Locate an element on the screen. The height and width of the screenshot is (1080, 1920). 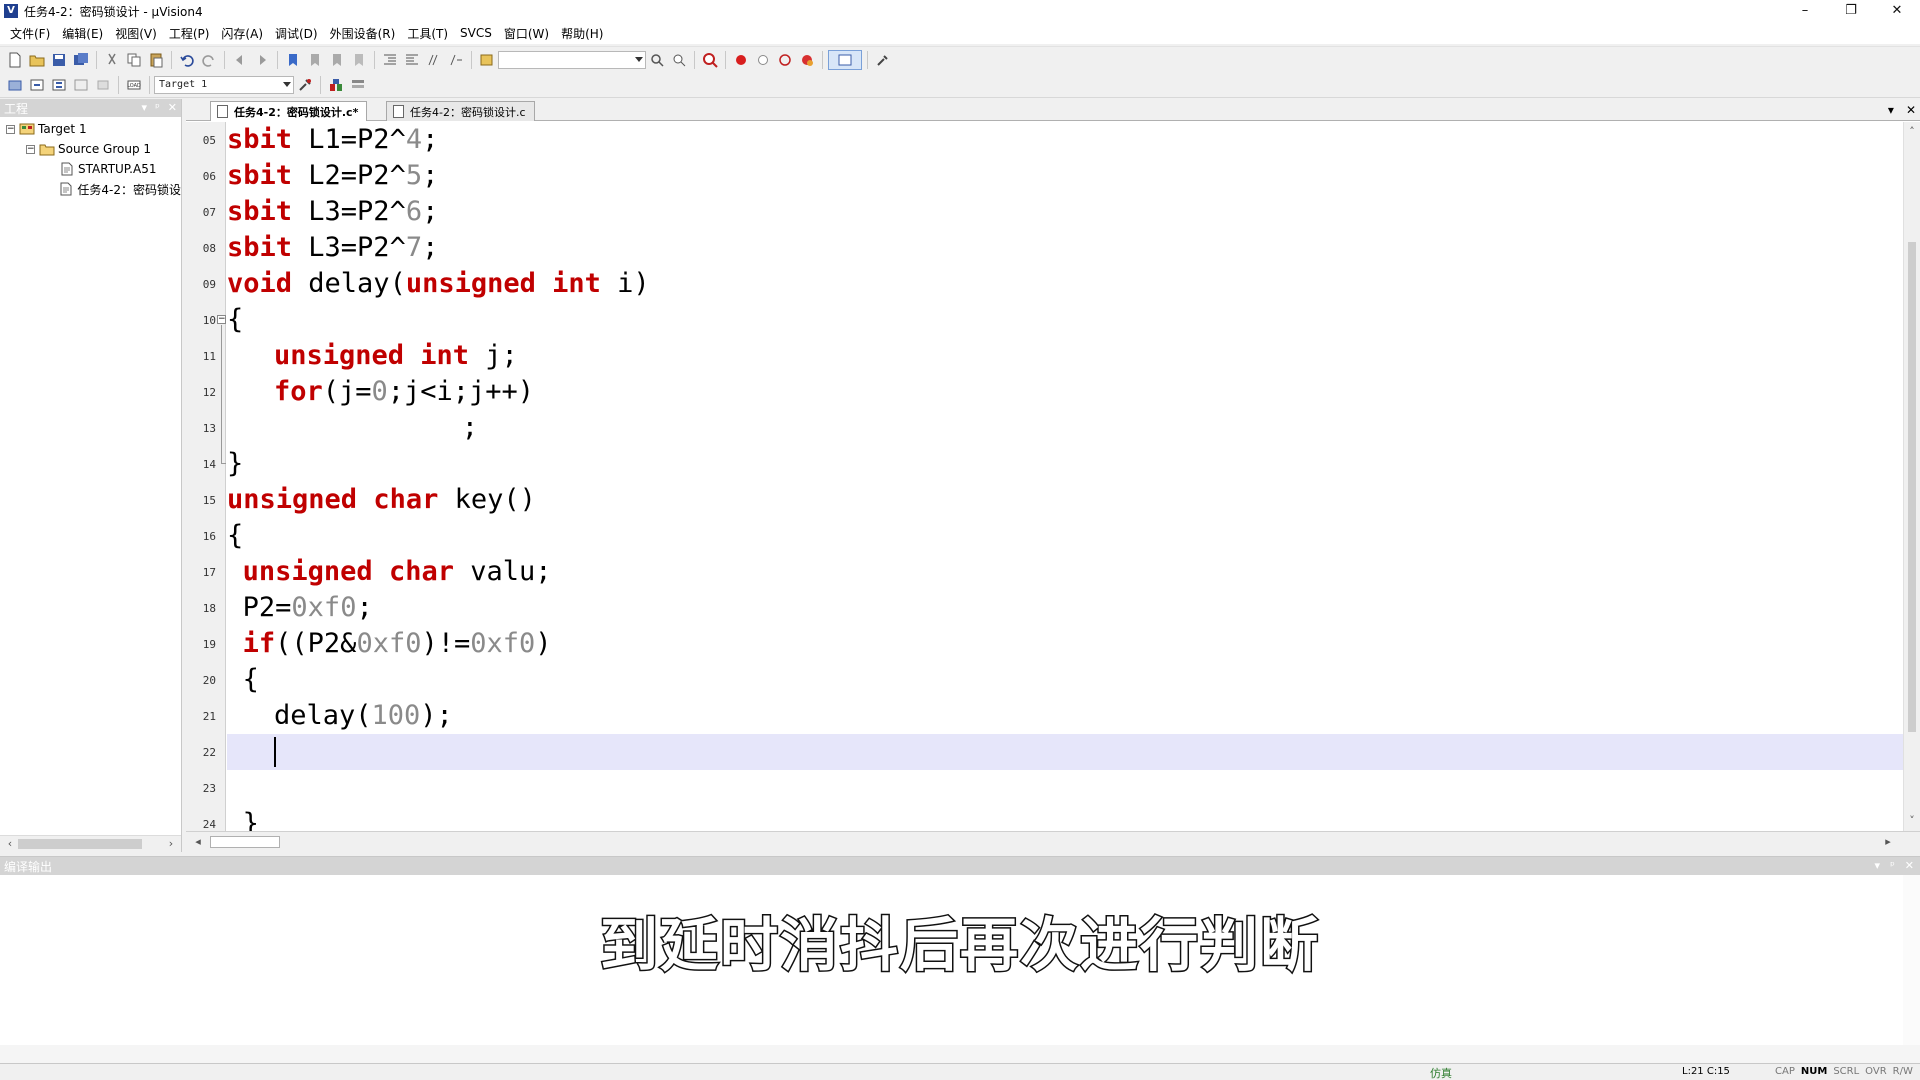
unindent-icon is located at coordinates (412, 60).